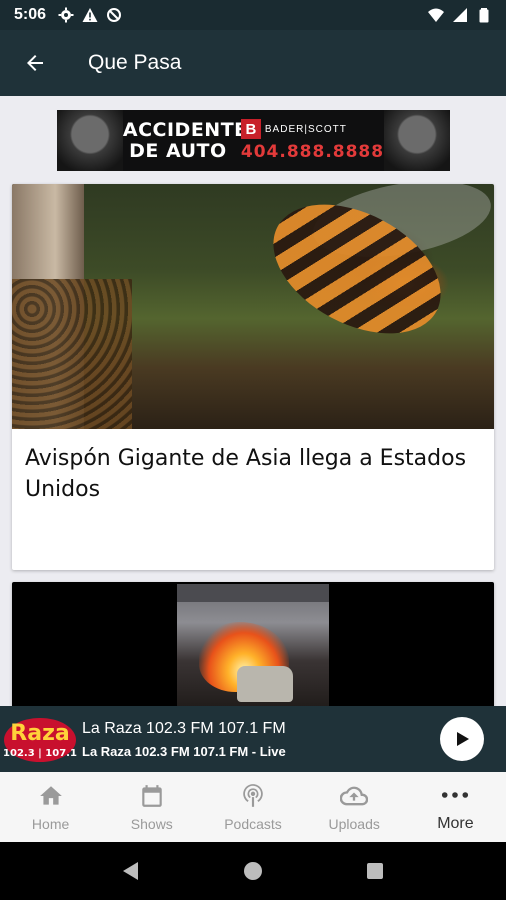  I want to click on podcast-icon, so click(253, 796).